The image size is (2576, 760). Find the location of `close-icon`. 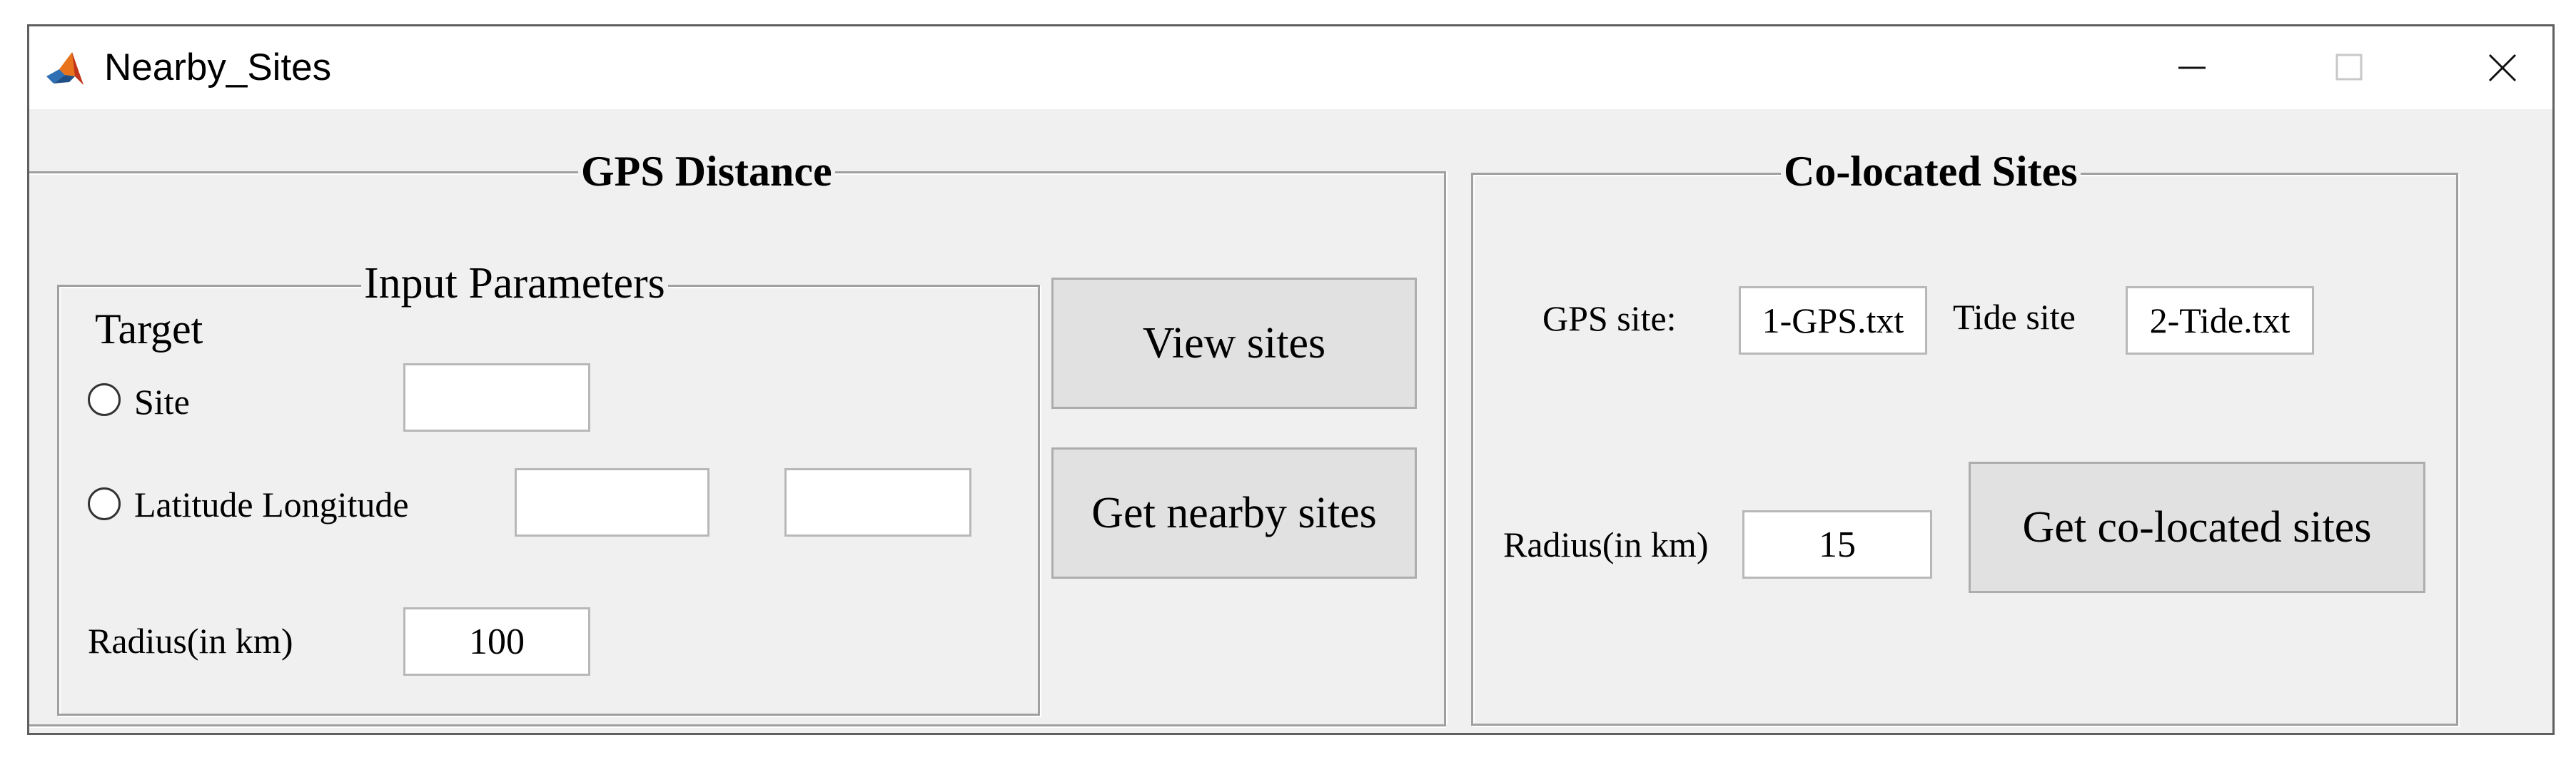

close-icon is located at coordinates (2502, 67).